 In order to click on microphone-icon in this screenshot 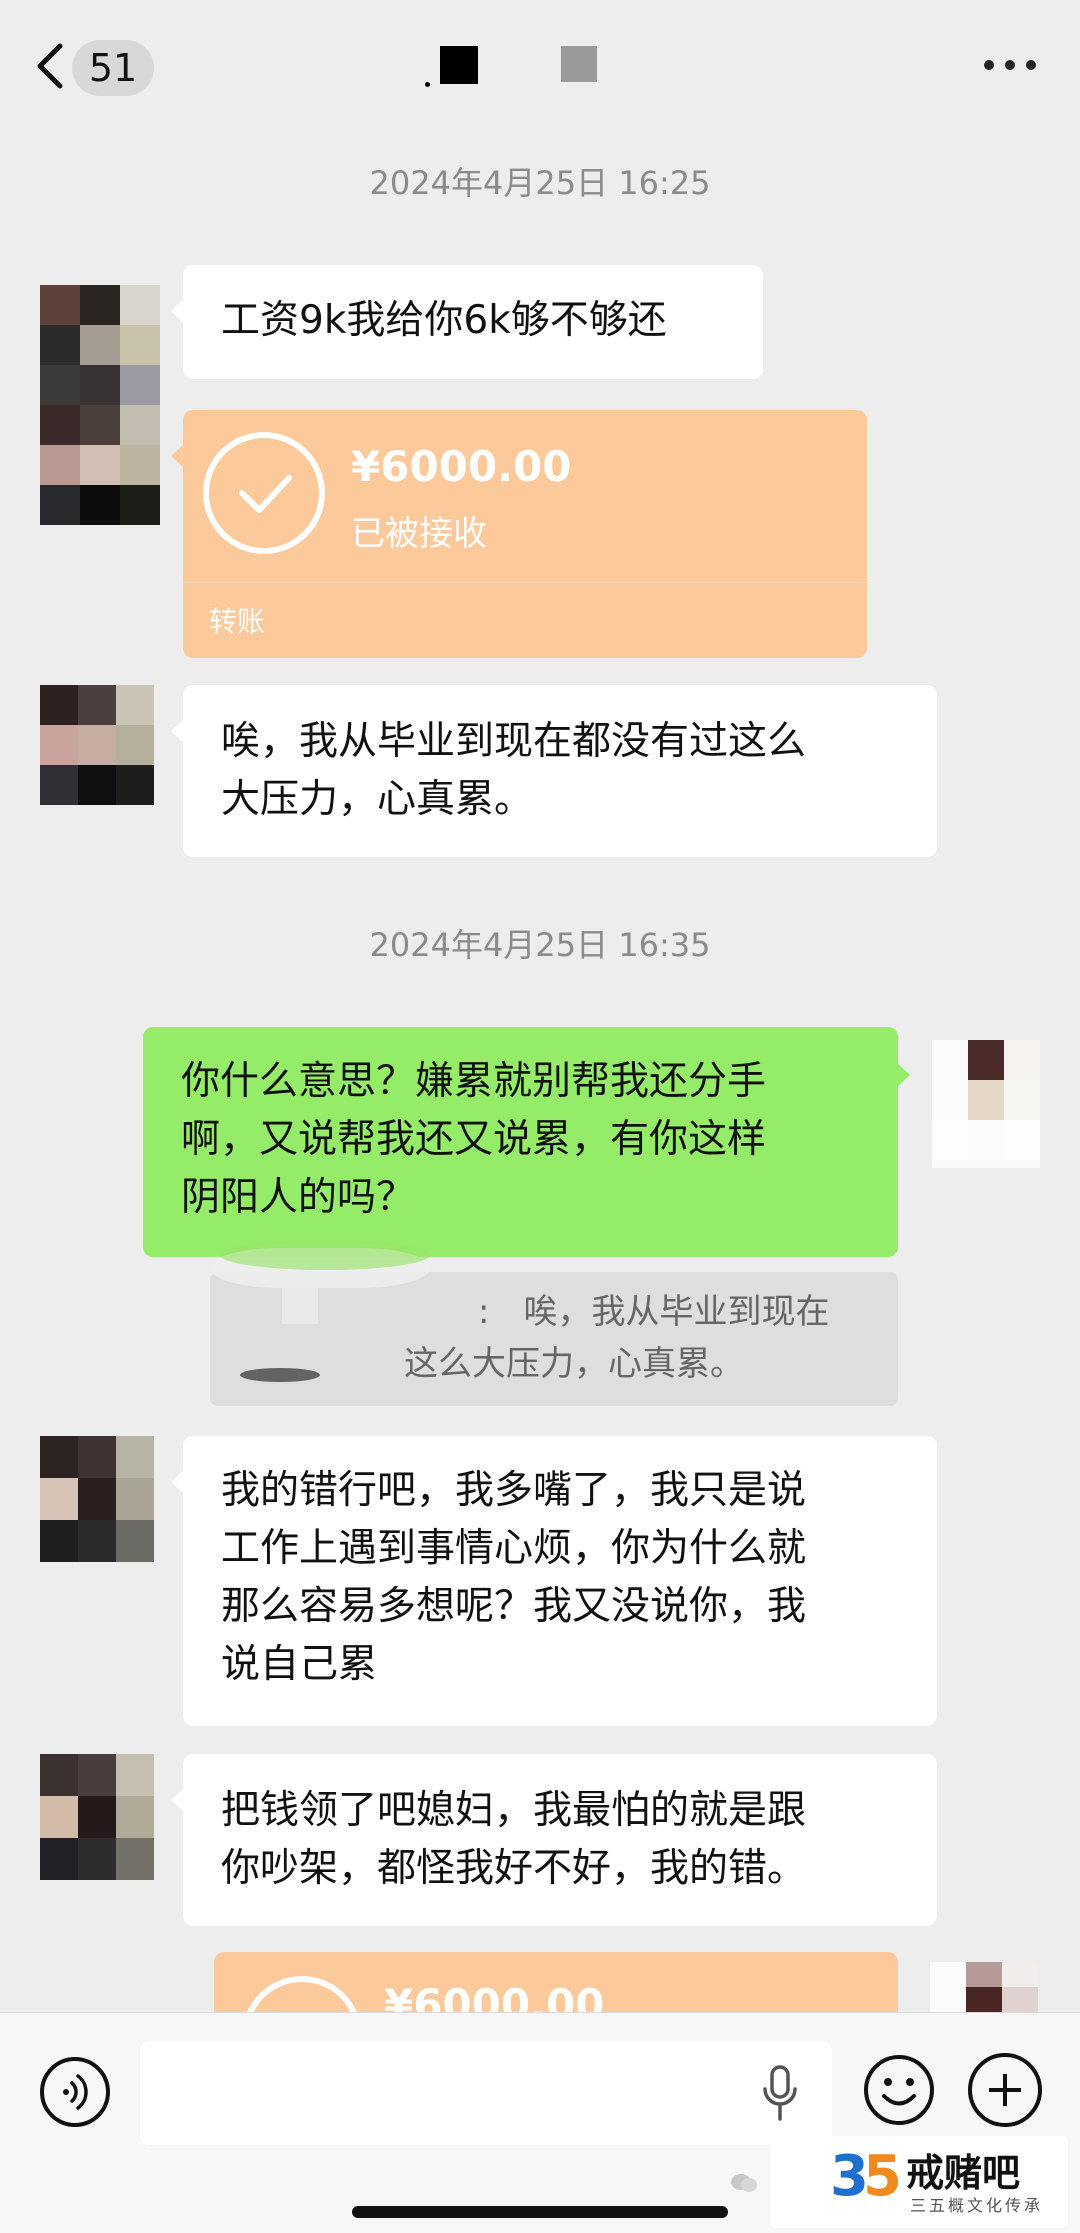, I will do `click(780, 2094)`.